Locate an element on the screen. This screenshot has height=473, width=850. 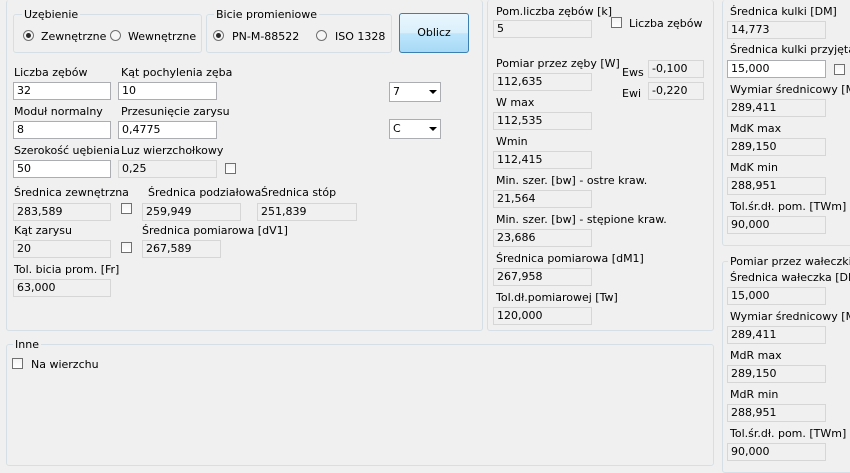
profile-shift-input: 0,4775 is located at coordinates (167, 130).